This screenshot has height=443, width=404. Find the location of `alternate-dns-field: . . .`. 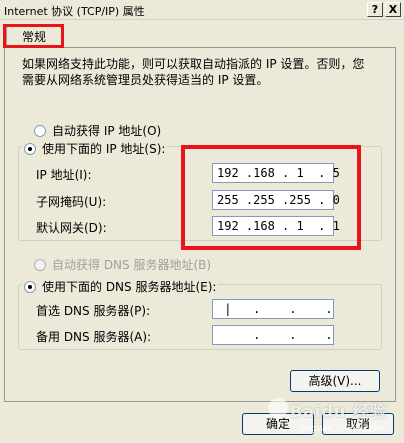

alternate-dns-field: . . . is located at coordinates (273, 335).